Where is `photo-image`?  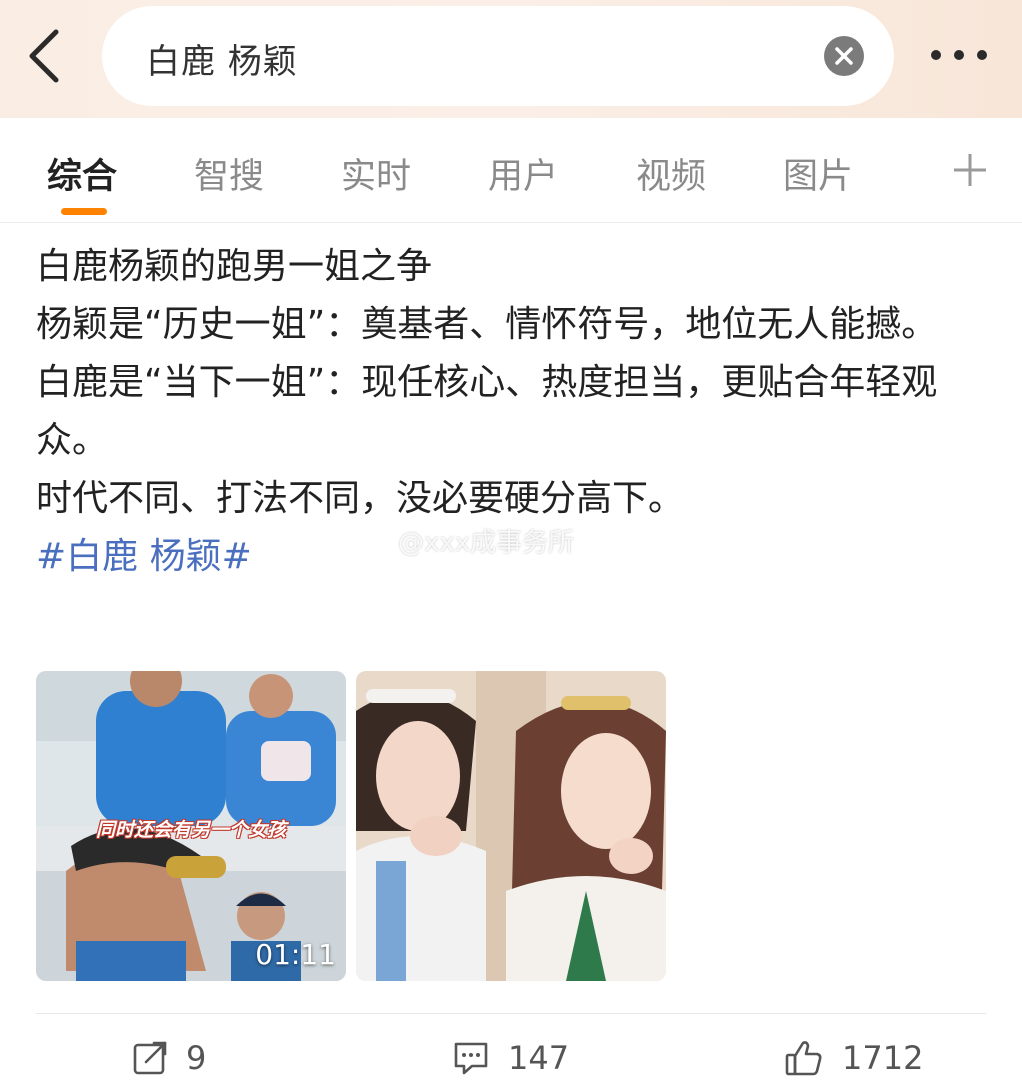
photo-image is located at coordinates (511, 826).